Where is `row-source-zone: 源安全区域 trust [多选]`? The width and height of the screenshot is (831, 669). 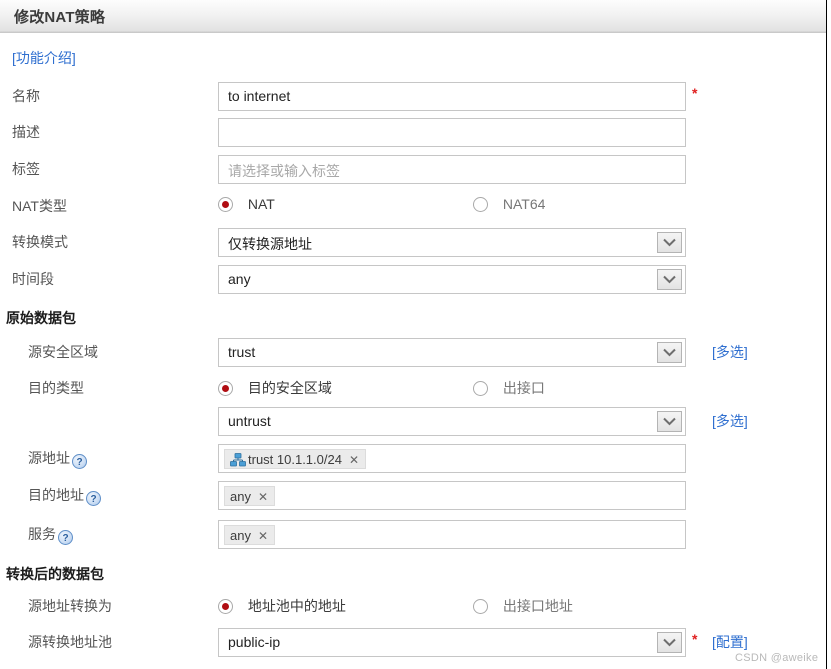
row-source-zone: 源安全区域 trust [多选] is located at coordinates (413, 353).